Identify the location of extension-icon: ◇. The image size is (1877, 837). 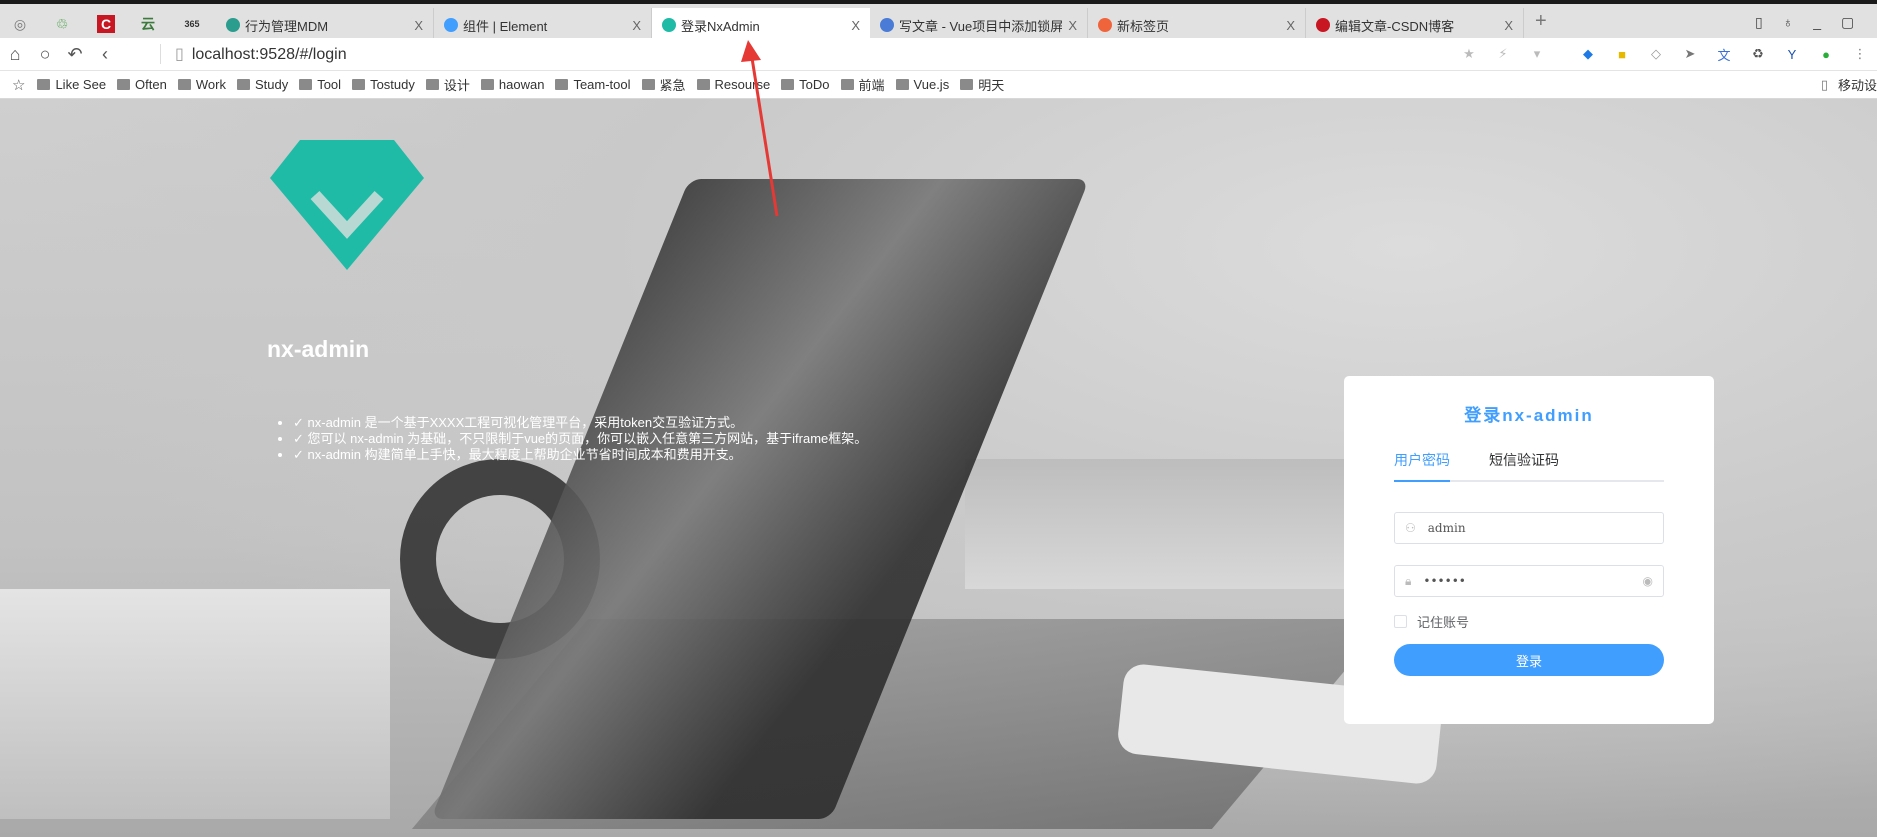
(1656, 54).